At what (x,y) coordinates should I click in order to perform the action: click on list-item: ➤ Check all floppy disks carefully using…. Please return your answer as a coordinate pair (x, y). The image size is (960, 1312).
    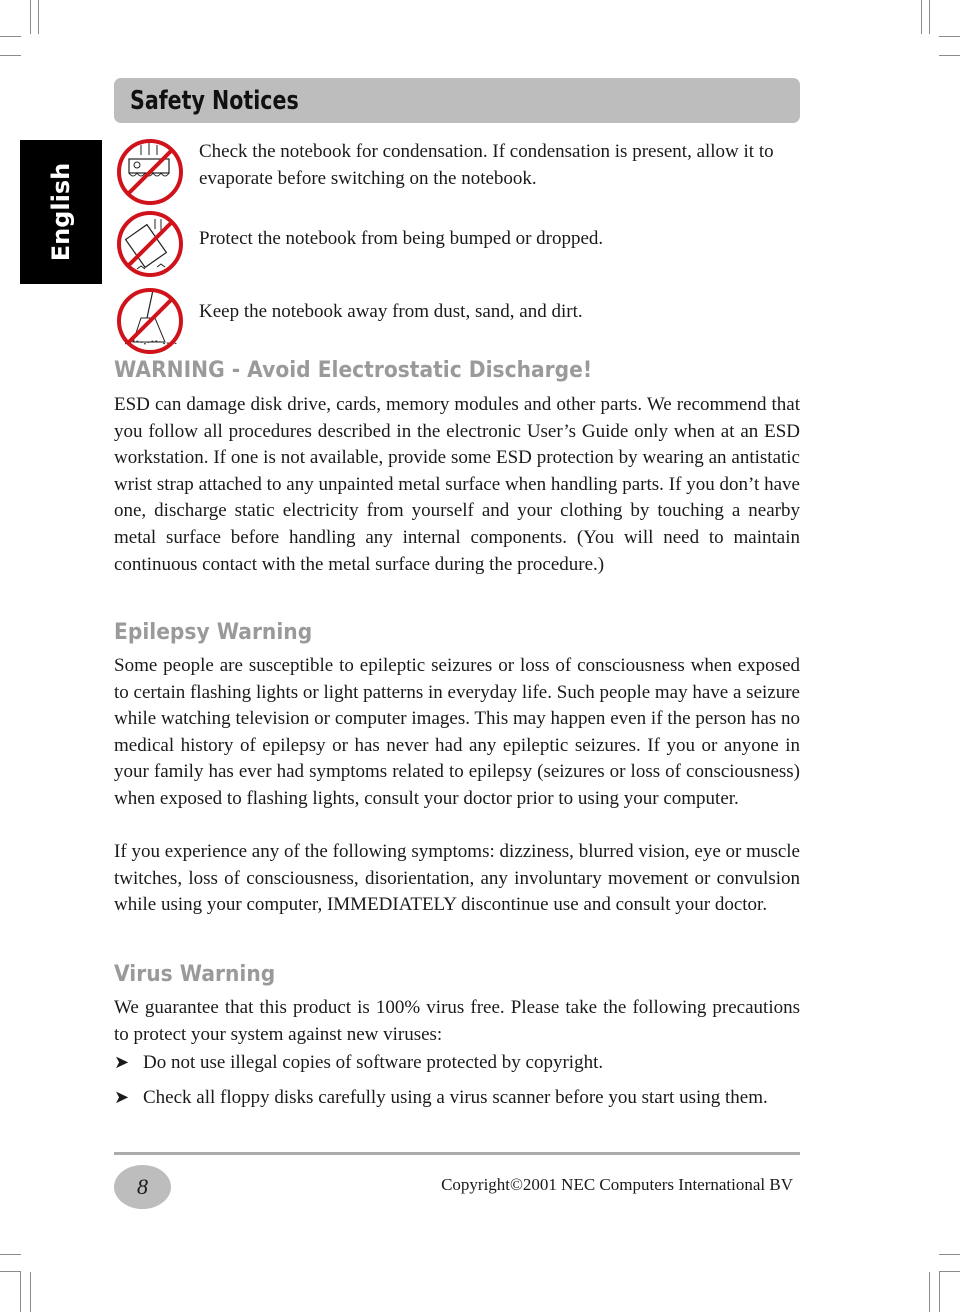
    Looking at the image, I should click on (457, 1097).